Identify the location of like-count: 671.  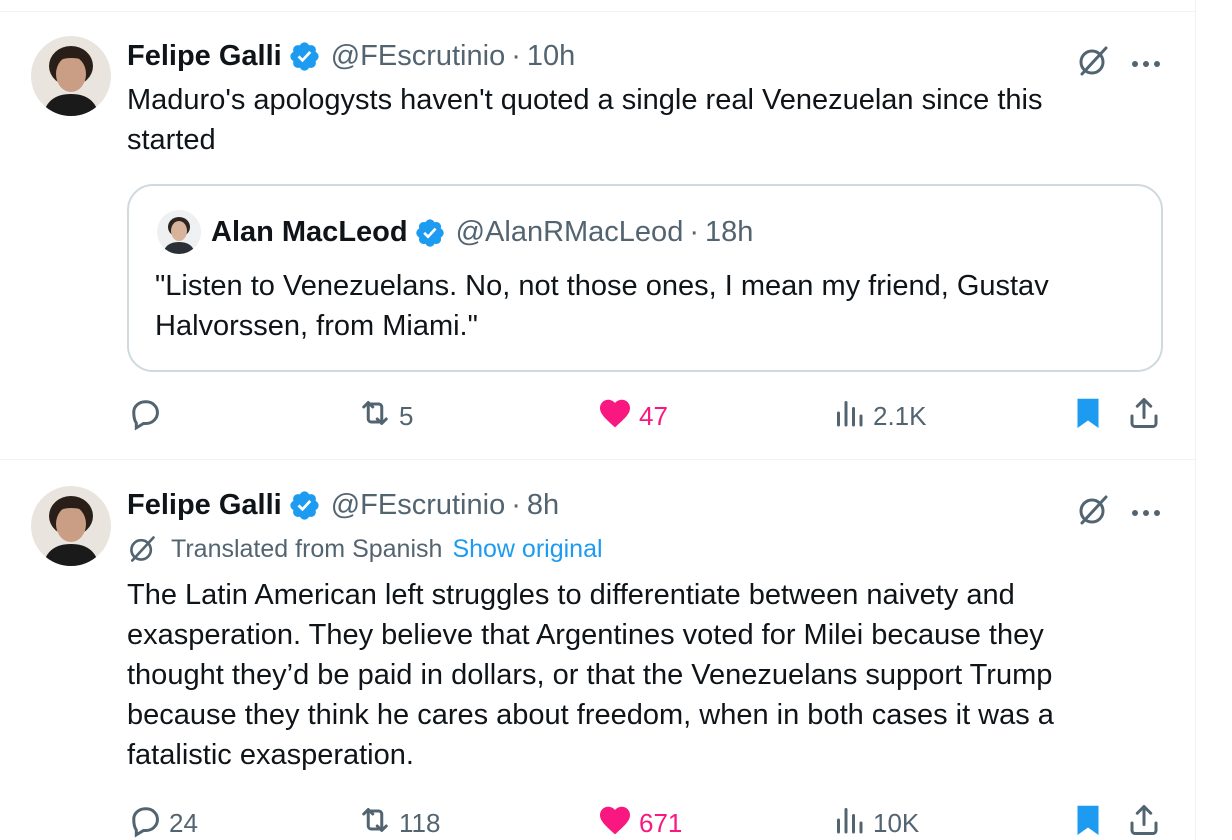
(661, 822).